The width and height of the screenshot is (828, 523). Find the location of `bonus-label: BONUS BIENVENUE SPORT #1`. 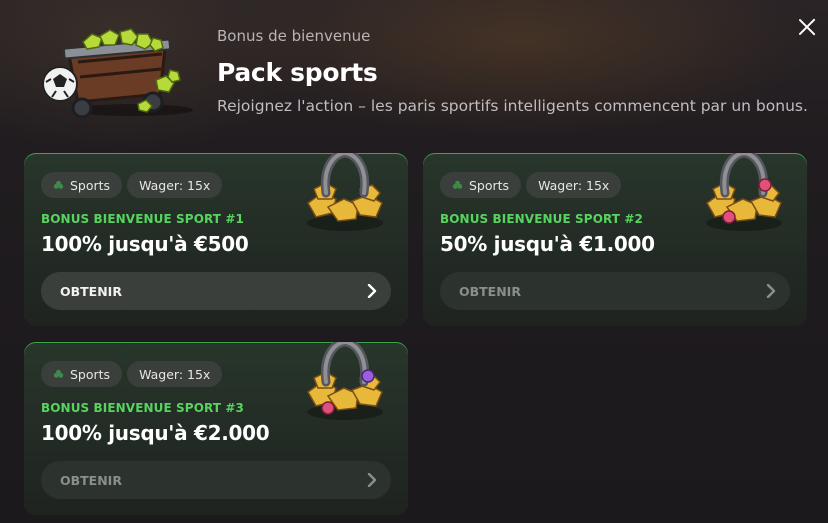

bonus-label: BONUS BIENVENUE SPORT #1 is located at coordinates (142, 219).